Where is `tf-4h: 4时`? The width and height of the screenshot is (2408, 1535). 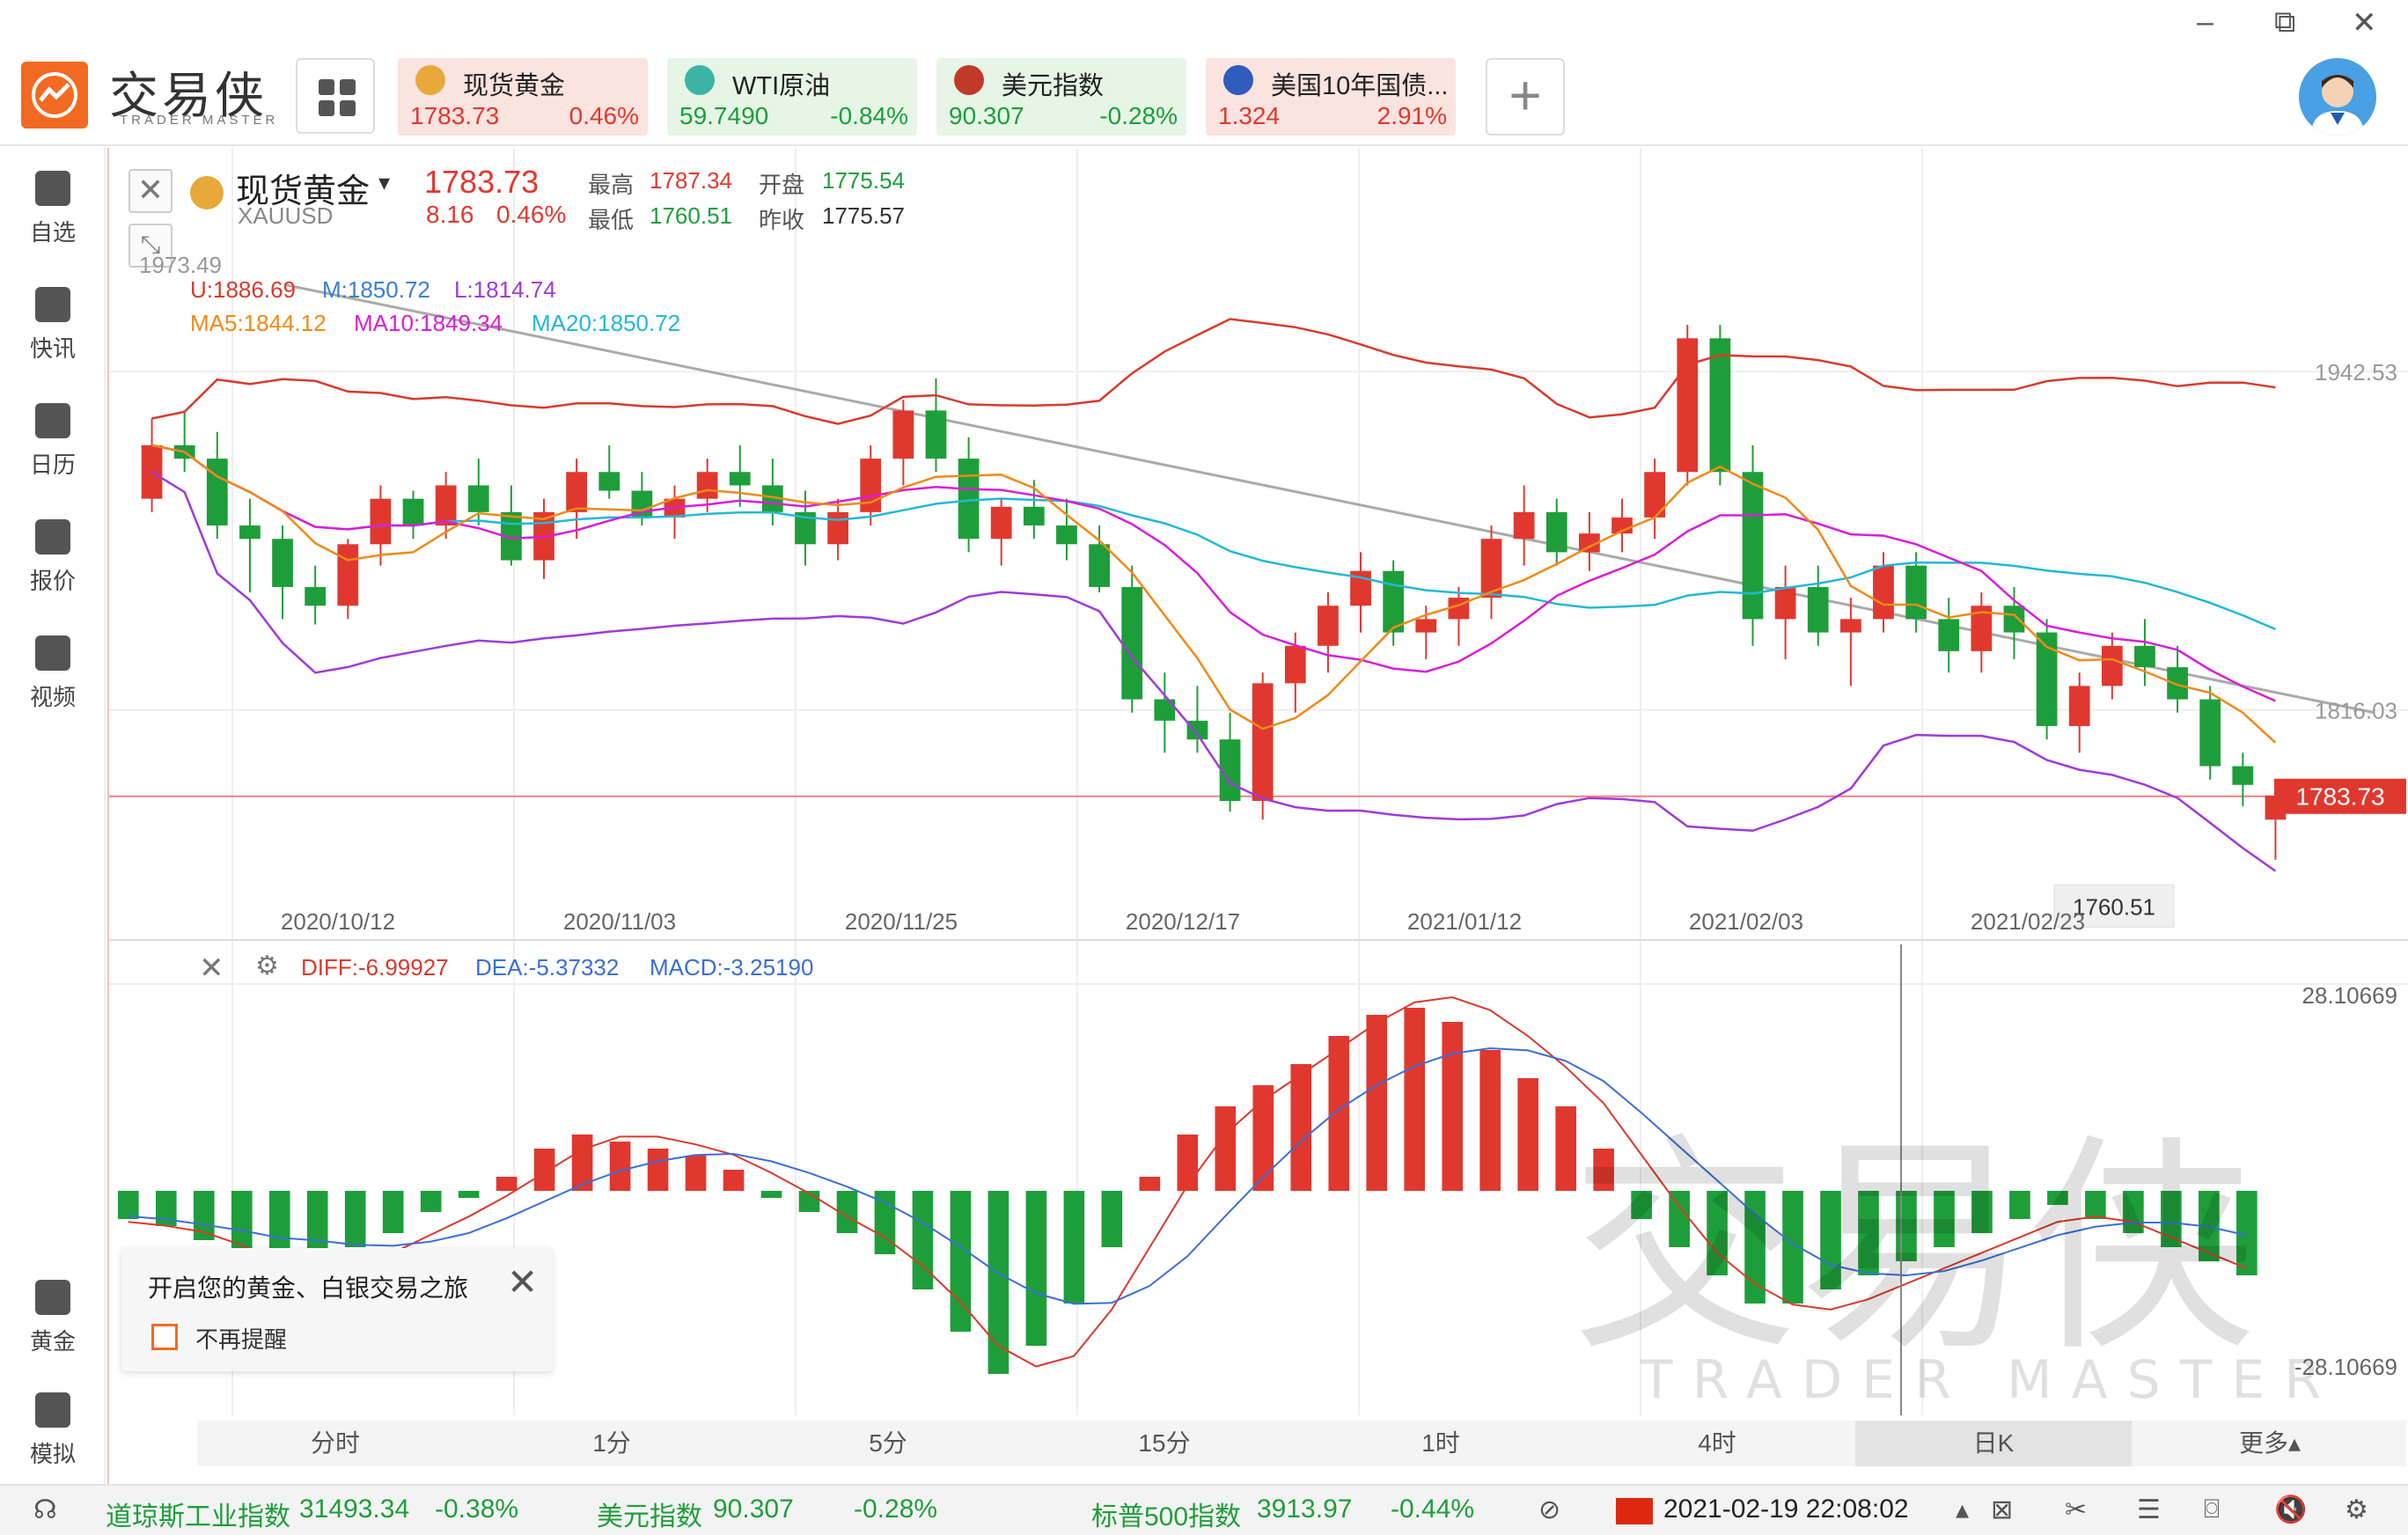 tf-4h: 4时 is located at coordinates (1717, 1443).